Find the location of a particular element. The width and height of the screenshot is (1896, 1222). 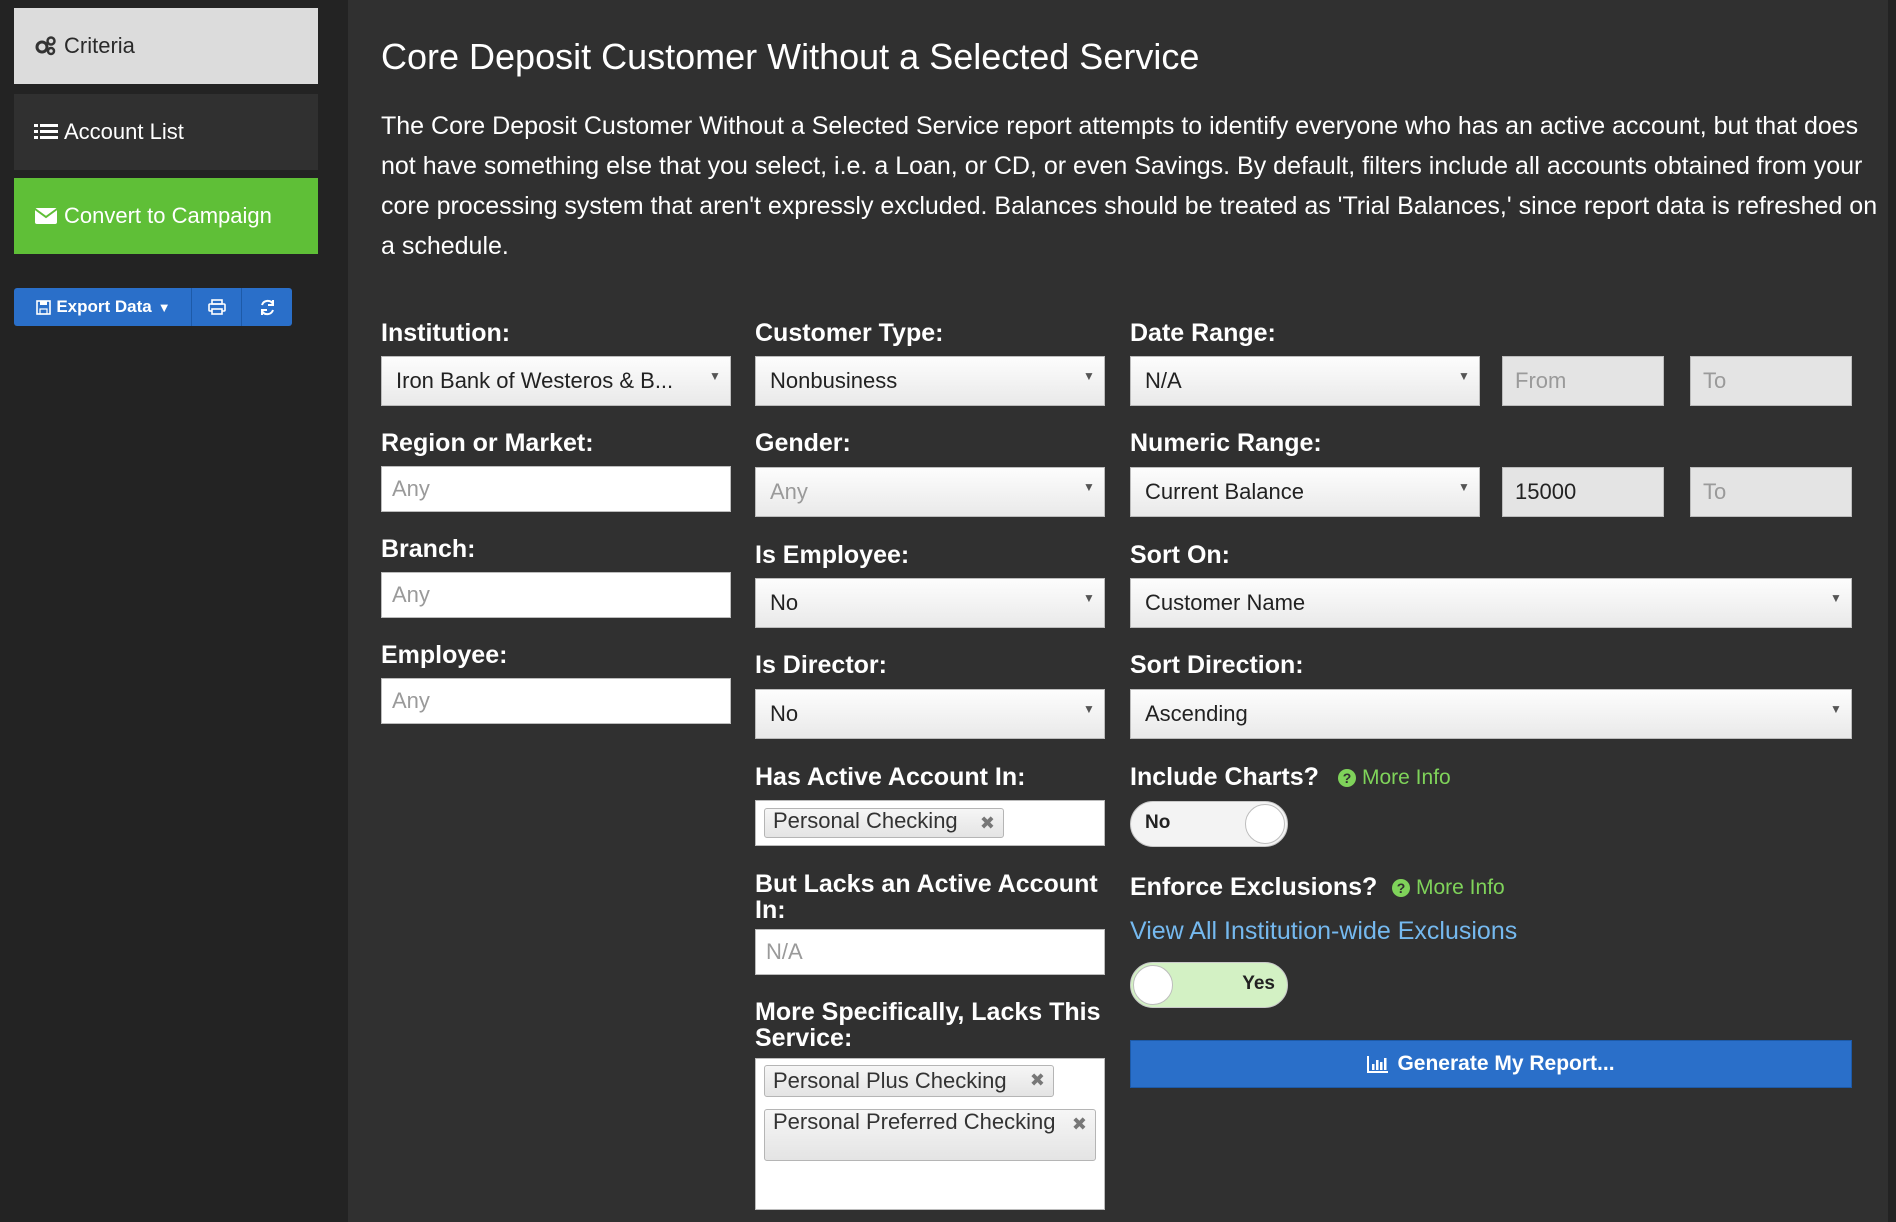

account-list-label: Account List is located at coordinates (124, 131).